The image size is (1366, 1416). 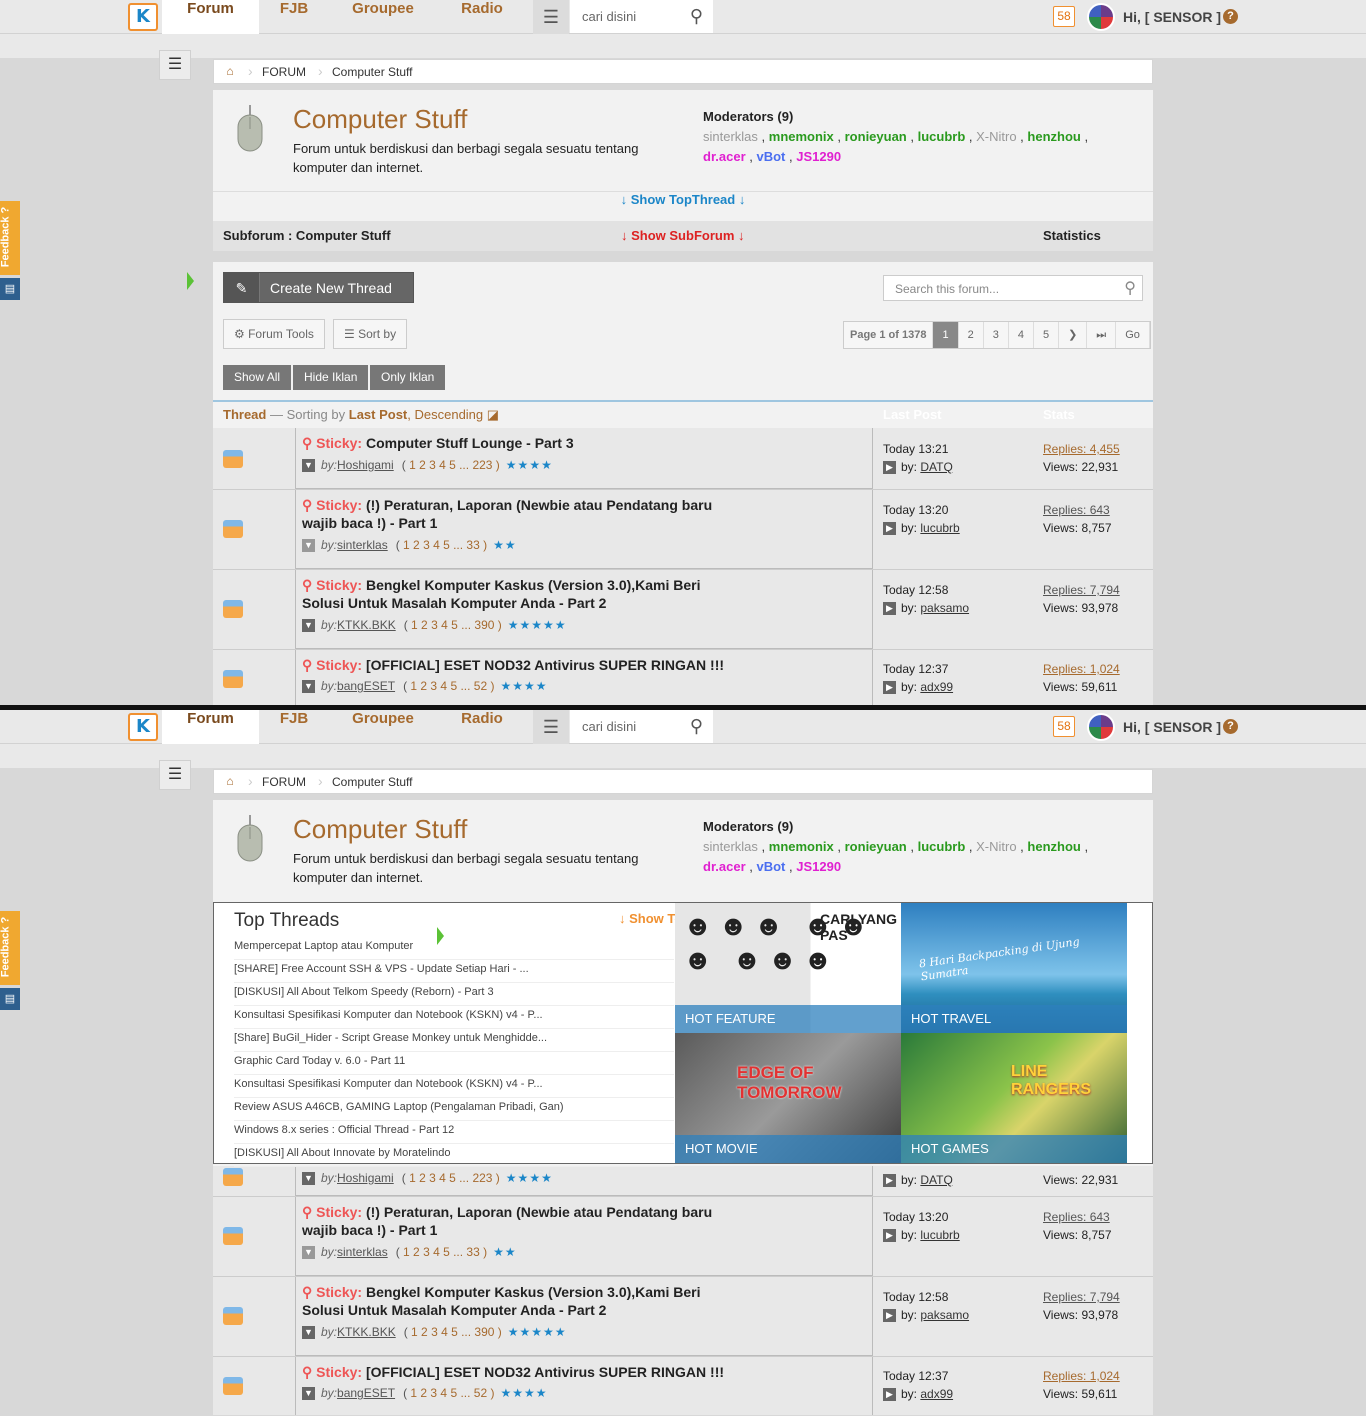 I want to click on home-icon: ⌂, so click(x=230, y=781).